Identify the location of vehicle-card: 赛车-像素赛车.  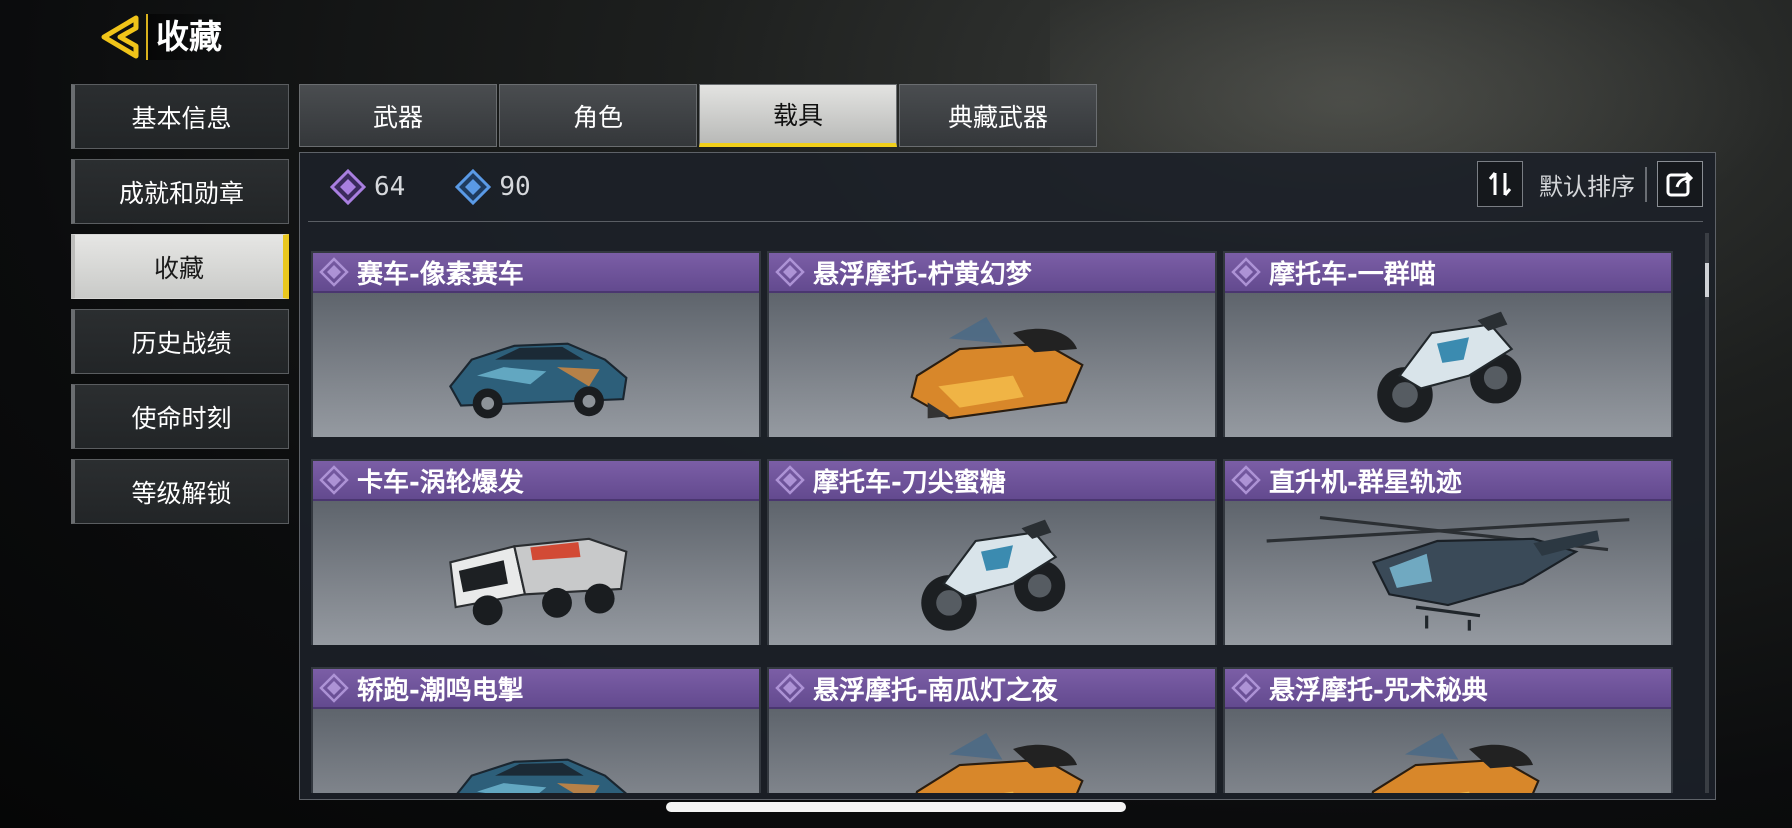
(536, 344).